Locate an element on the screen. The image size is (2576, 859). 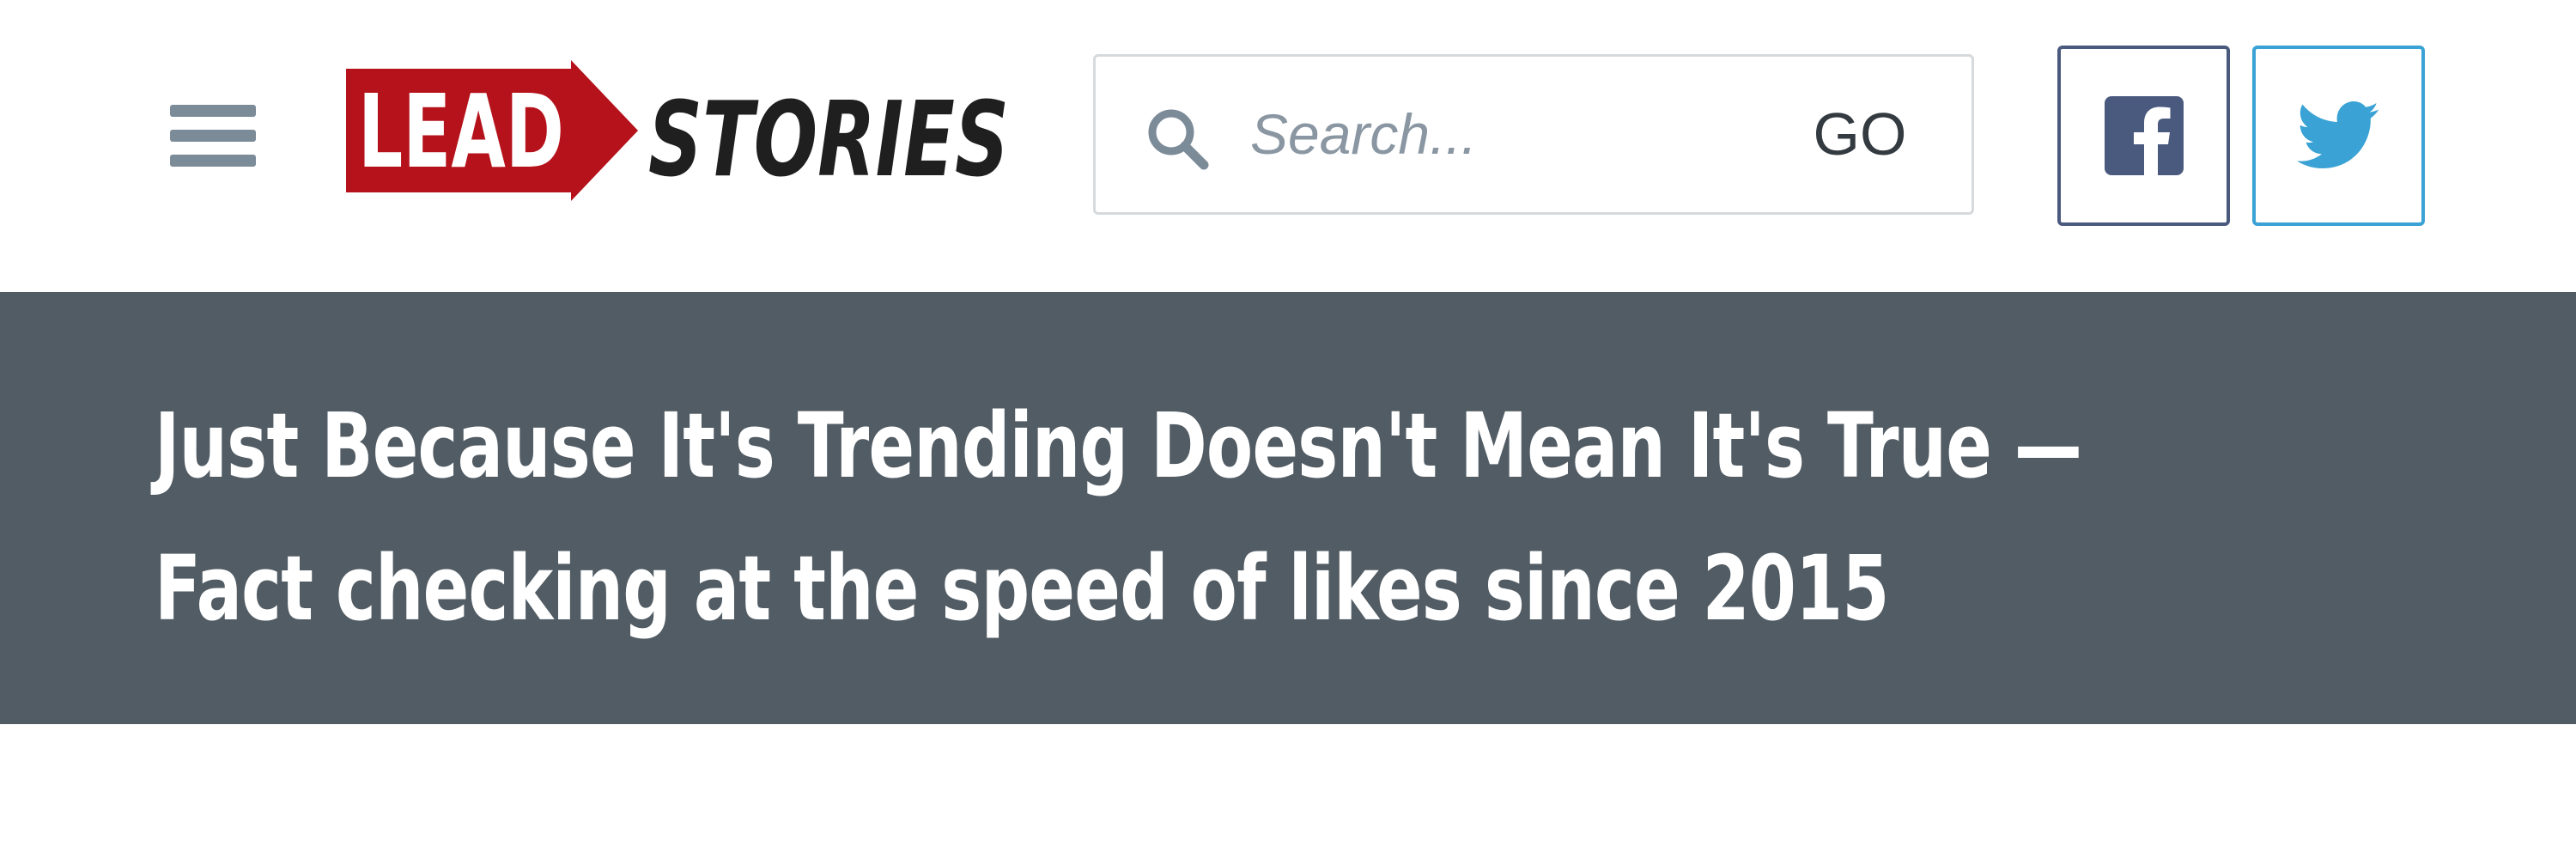
search-box: GO is located at coordinates (1533, 135).